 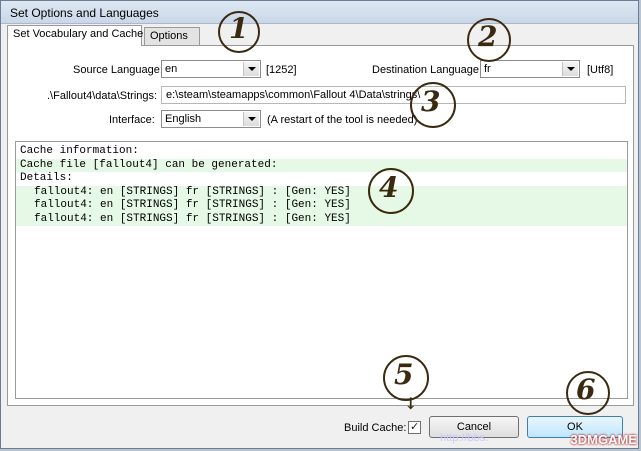 I want to click on watermark-url: http://bbs., so click(x=464, y=438).